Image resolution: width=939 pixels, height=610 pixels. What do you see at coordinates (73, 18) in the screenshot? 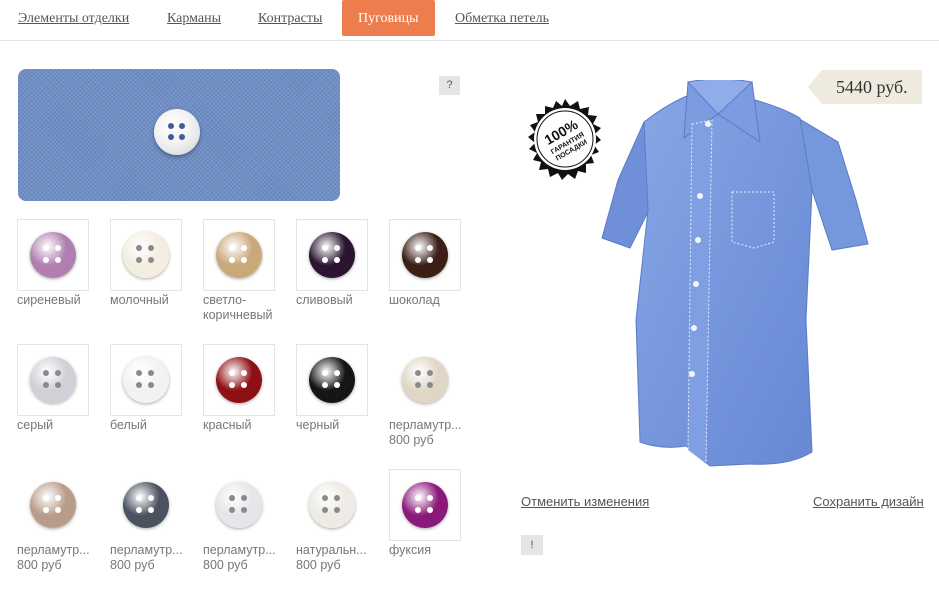
I see `tab-elements: Элементы отделки` at bounding box center [73, 18].